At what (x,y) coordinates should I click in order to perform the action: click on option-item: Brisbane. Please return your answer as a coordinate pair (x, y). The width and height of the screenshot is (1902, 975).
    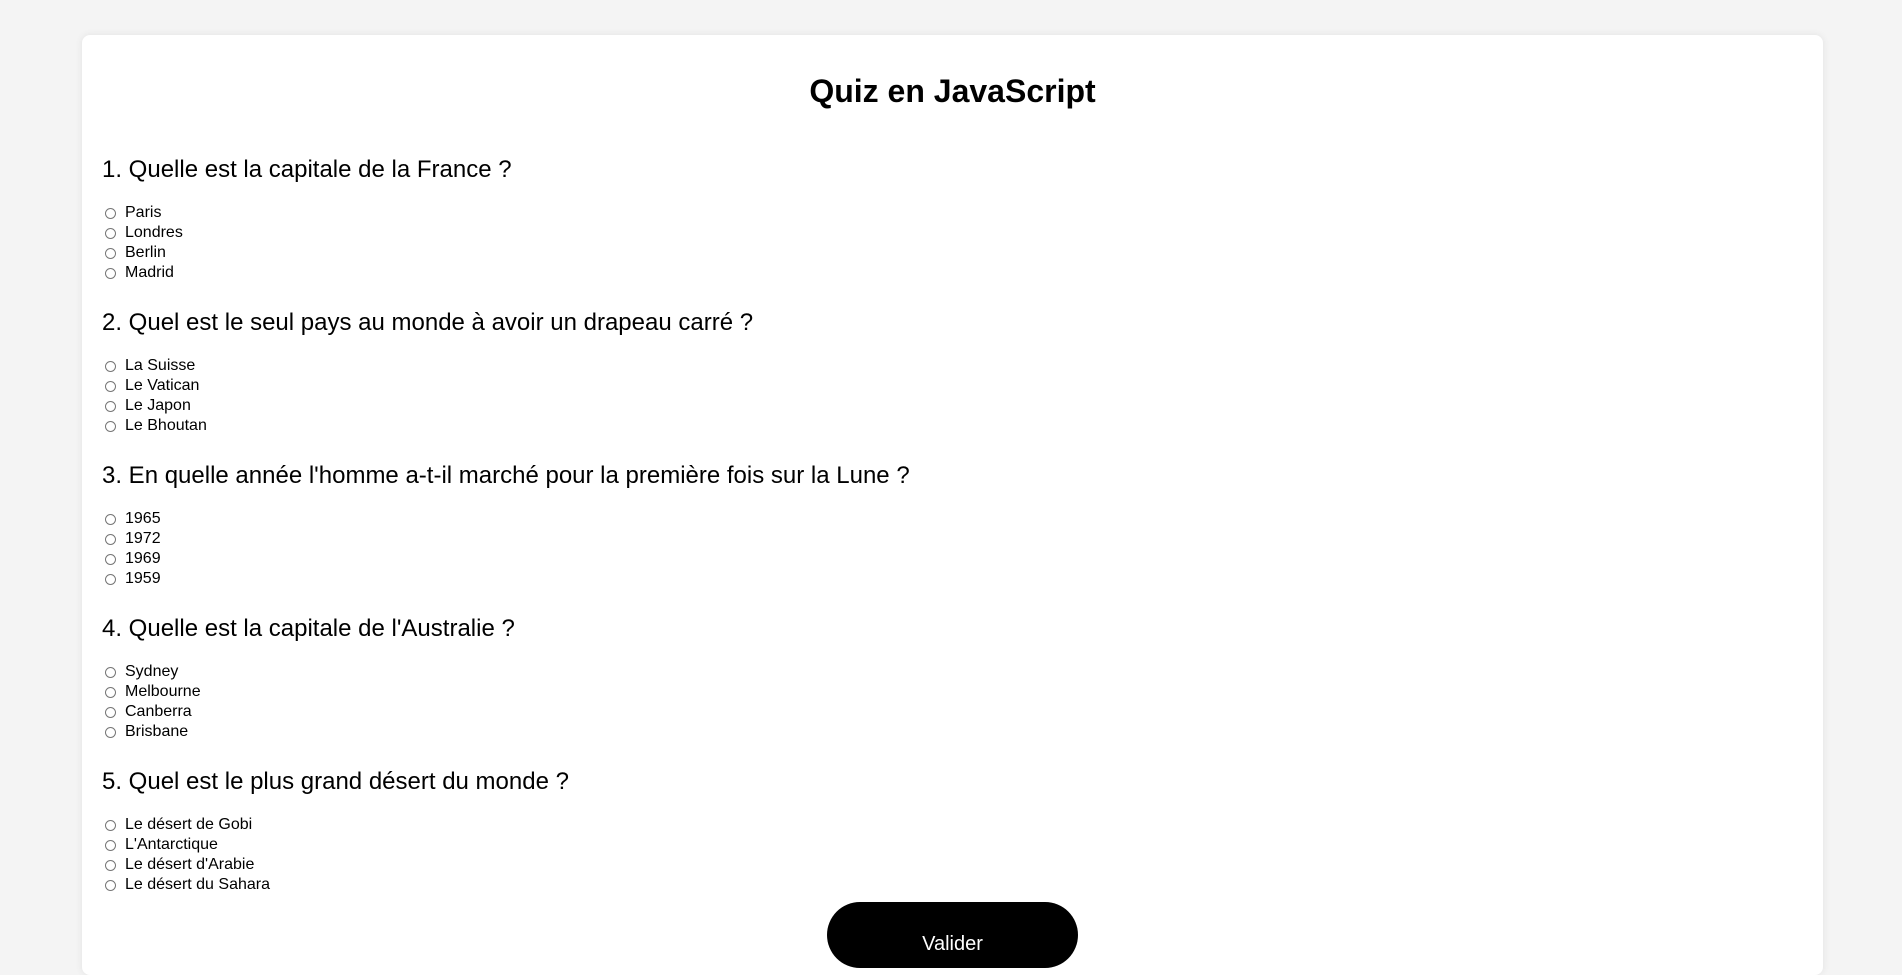
    Looking at the image, I should click on (153, 732).